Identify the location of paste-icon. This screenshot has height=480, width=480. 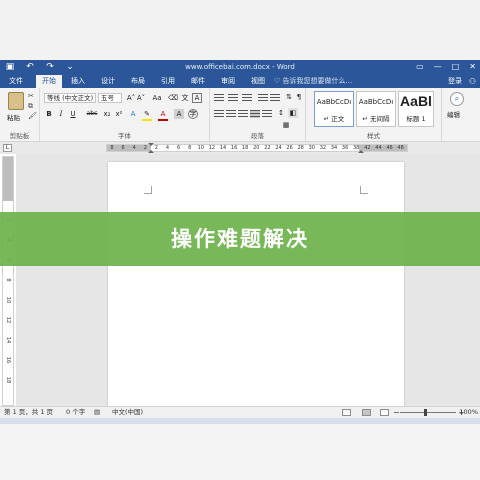
(16, 101).